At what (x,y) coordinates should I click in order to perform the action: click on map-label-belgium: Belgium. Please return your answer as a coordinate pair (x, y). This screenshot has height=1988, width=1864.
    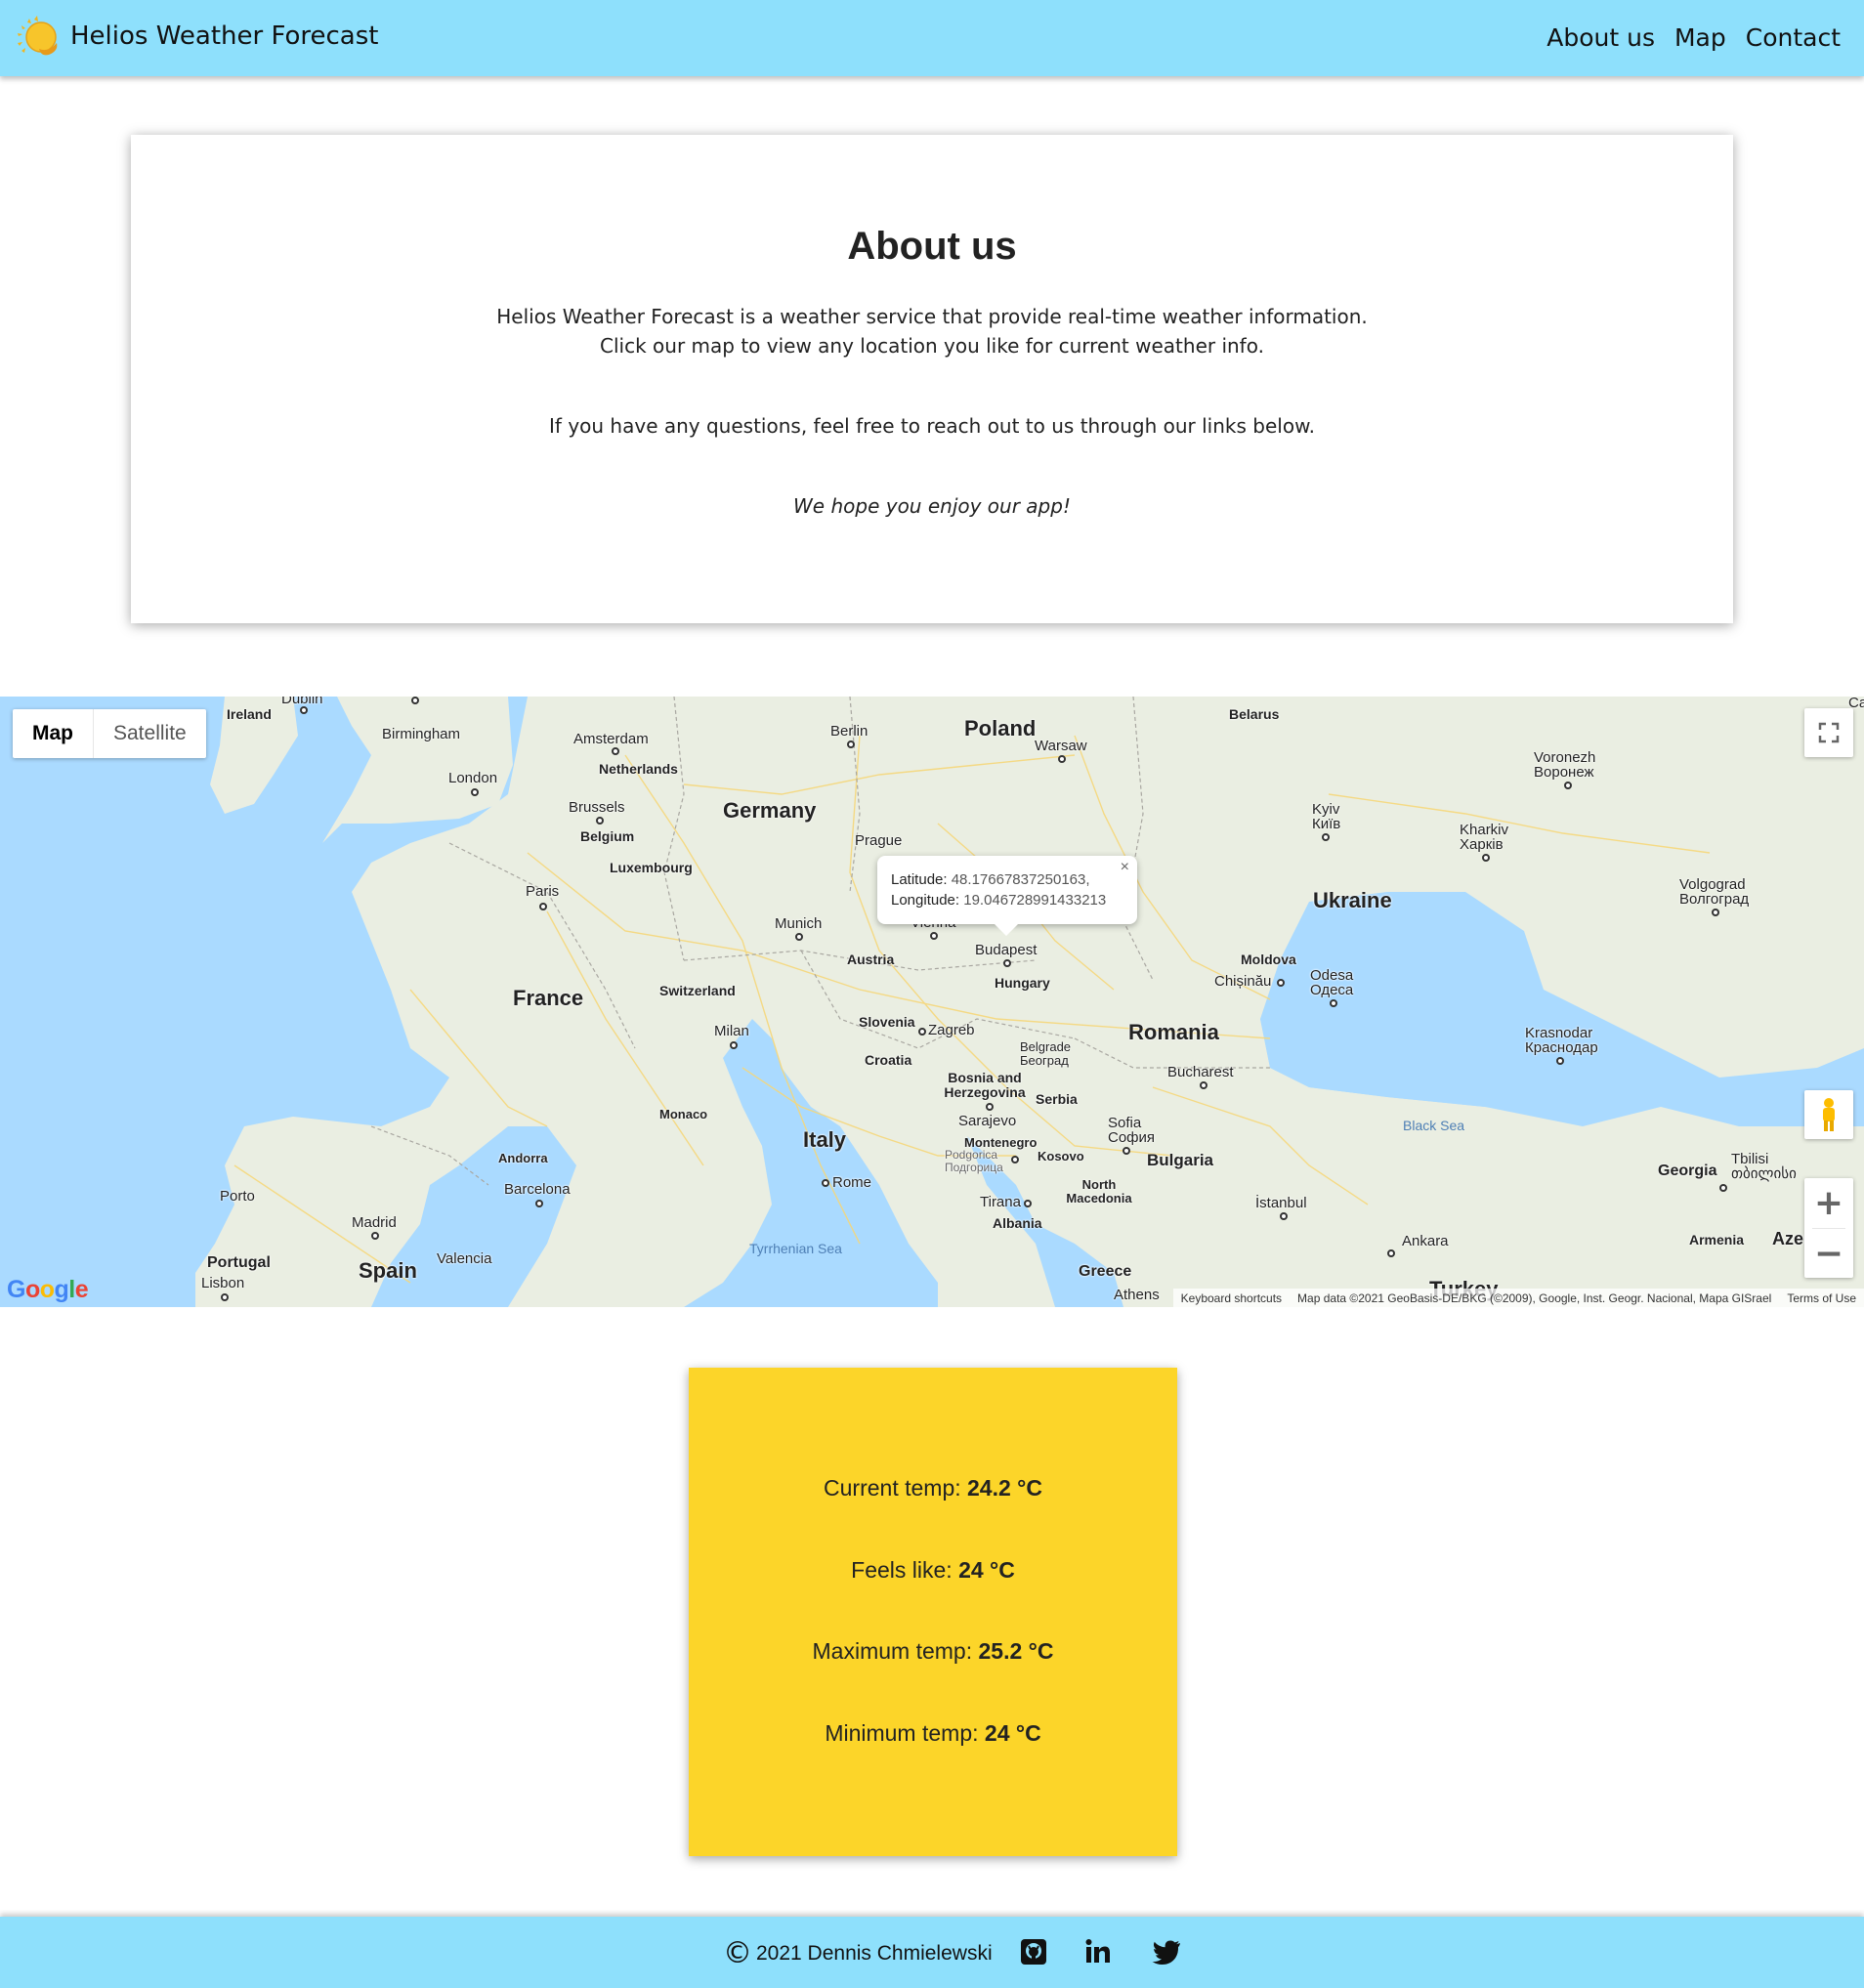
    Looking at the image, I should click on (607, 836).